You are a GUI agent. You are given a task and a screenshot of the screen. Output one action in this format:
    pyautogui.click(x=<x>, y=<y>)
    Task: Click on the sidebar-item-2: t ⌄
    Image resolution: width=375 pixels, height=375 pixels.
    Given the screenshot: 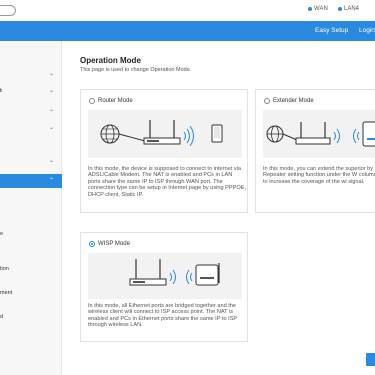 What is the action you would take?
    pyautogui.click(x=31, y=91)
    